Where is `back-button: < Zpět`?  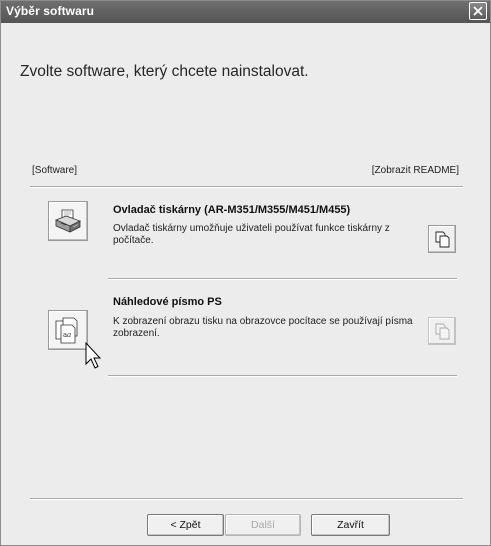 back-button: < Zpět is located at coordinates (185, 525).